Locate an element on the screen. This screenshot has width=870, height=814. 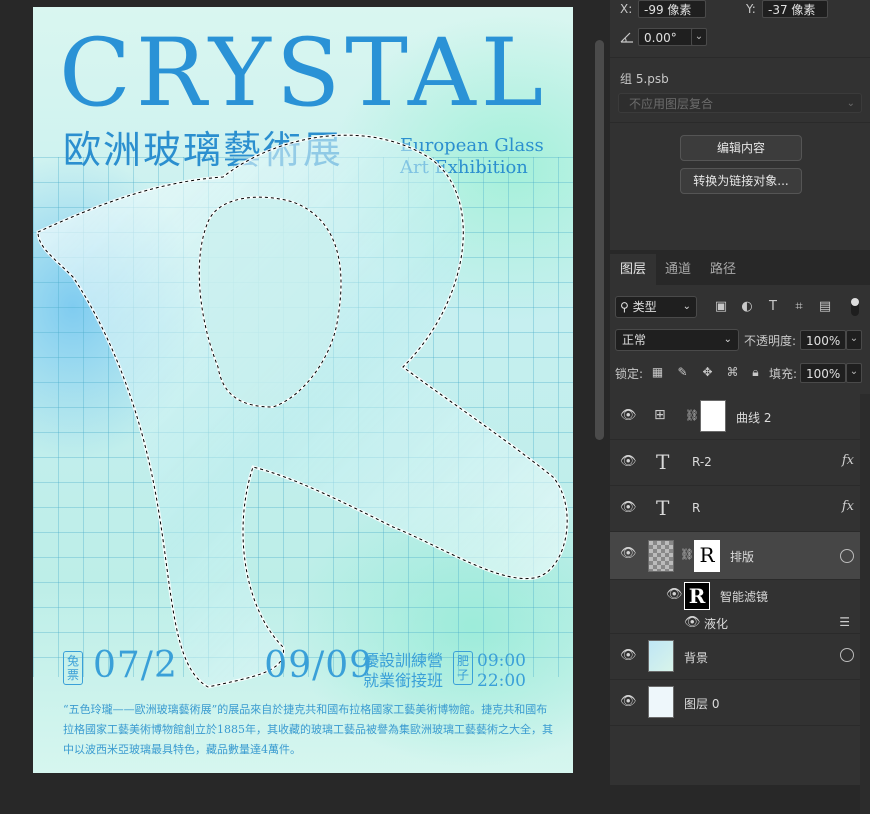
filter-options-icon: ☰ is located at coordinates (844, 622).